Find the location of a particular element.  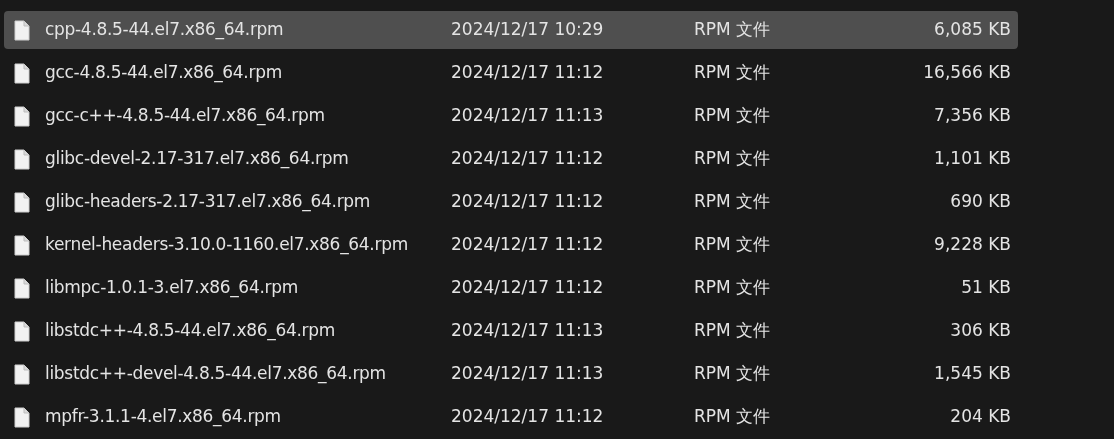

file-row: glibc-devel-2.17-317.el7.x86_64.rpm 2024/12/17 11:12 RPM 文件 1,101 KB is located at coordinates (511, 159).